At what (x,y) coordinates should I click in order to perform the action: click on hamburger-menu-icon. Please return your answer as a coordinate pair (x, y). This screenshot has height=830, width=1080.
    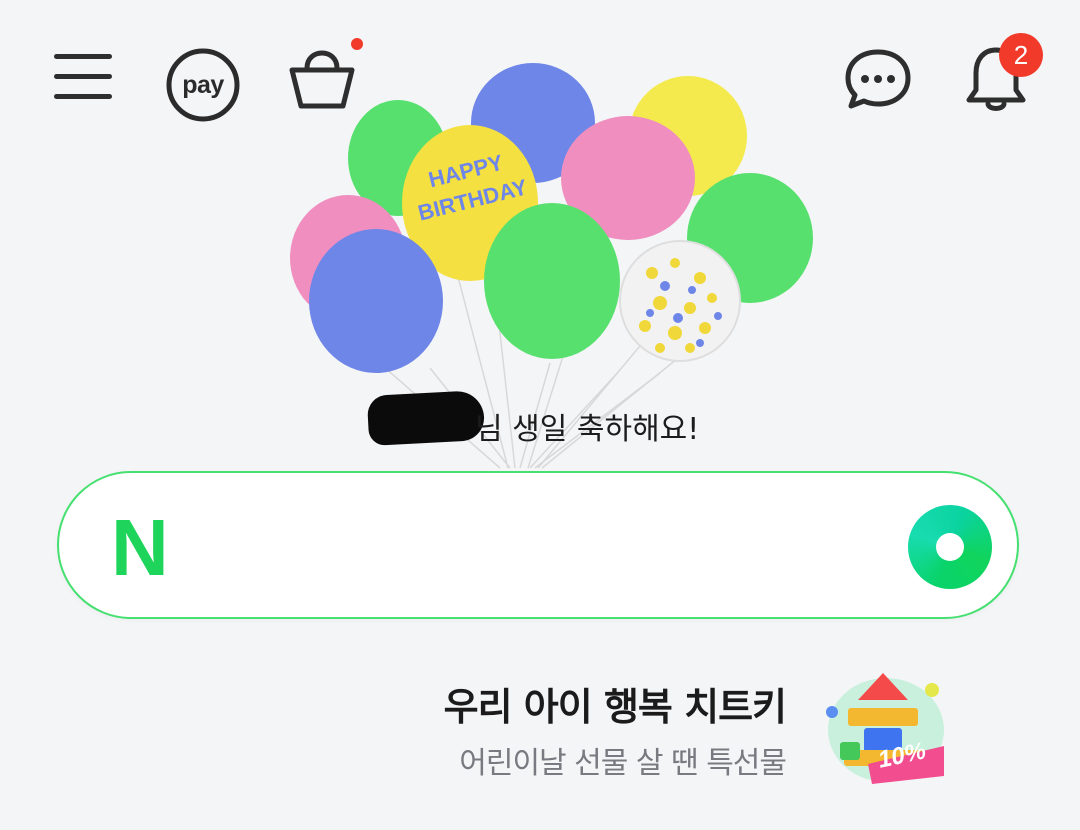
    Looking at the image, I should click on (83, 76).